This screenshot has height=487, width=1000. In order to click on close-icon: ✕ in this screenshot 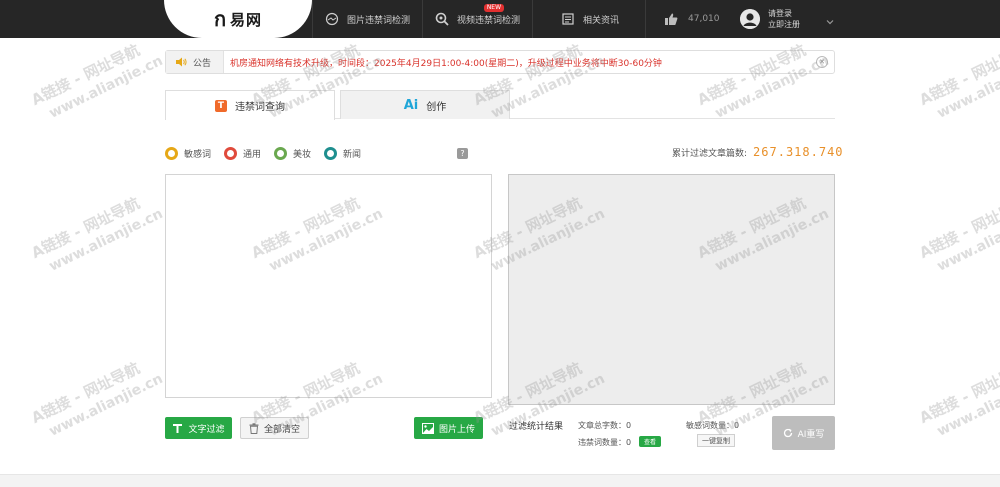, I will do `click(822, 62)`.